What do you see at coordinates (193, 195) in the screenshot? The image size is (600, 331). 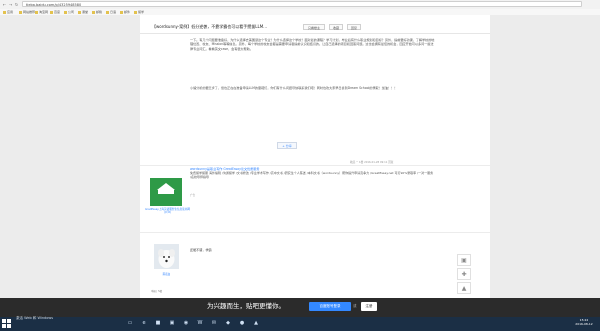 I see `ad-tag: 广告` at bounding box center [193, 195].